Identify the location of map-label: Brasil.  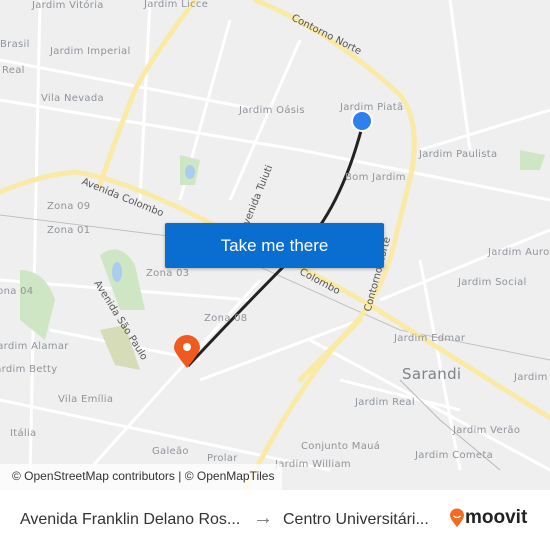
(15, 44).